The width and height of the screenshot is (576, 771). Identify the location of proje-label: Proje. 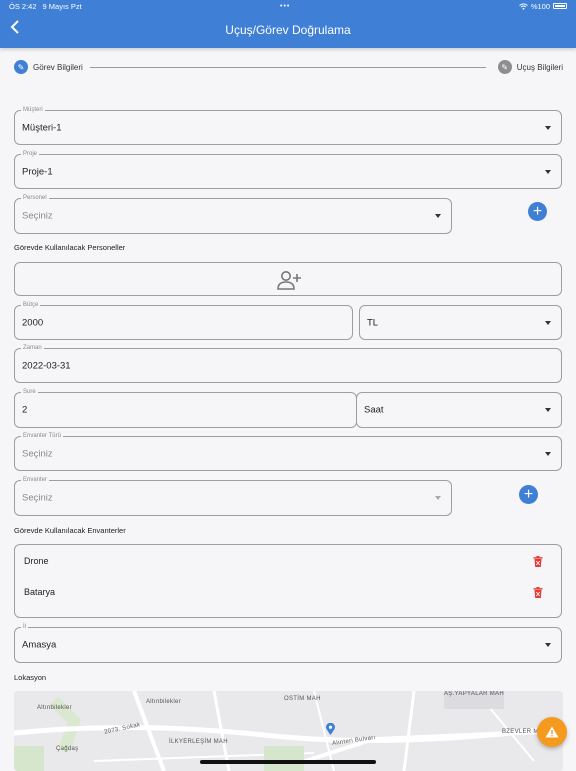
(30, 154).